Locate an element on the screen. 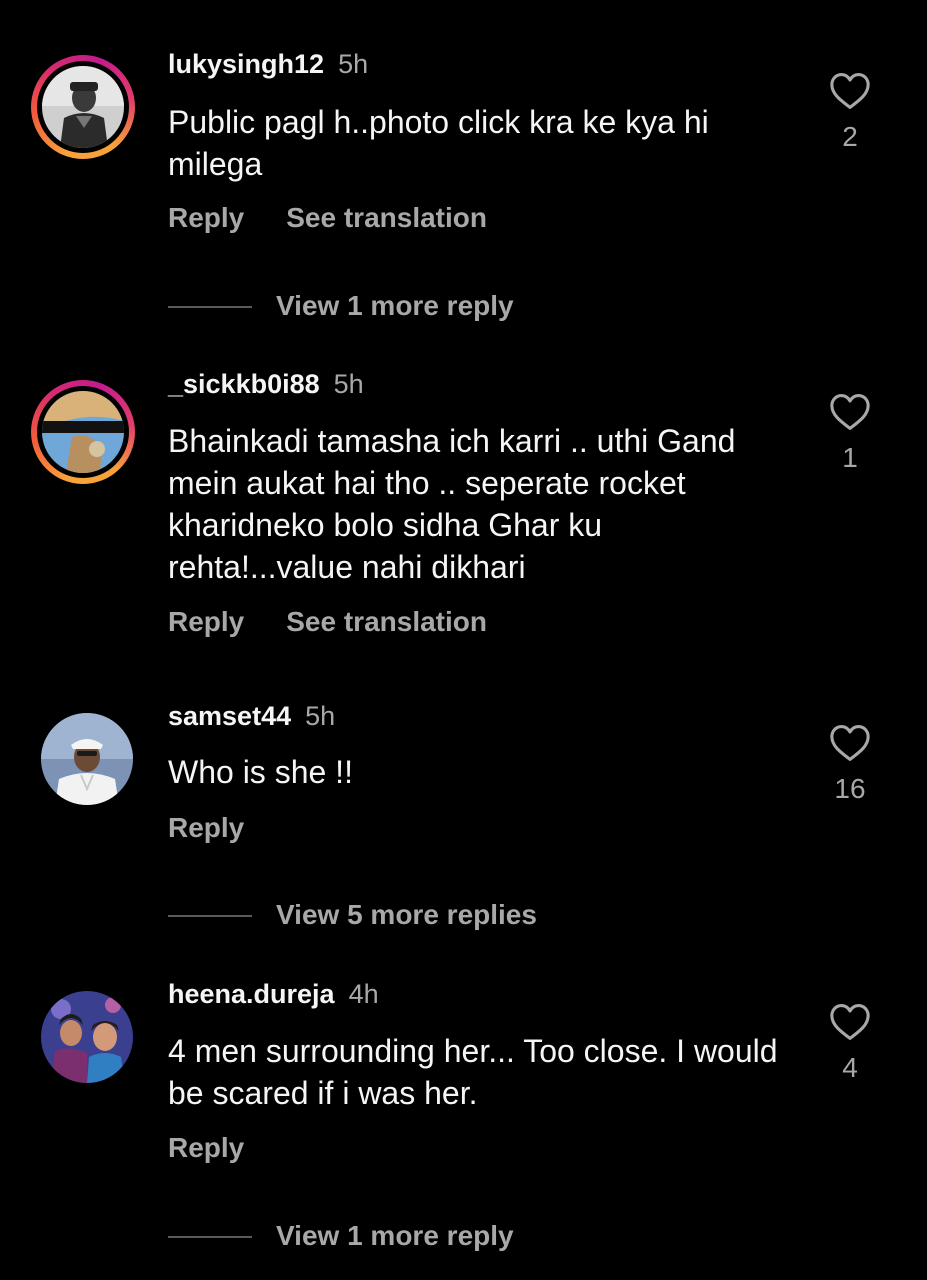 The image size is (927, 1280). comment-actions: Reply is located at coordinates (206, 1148).